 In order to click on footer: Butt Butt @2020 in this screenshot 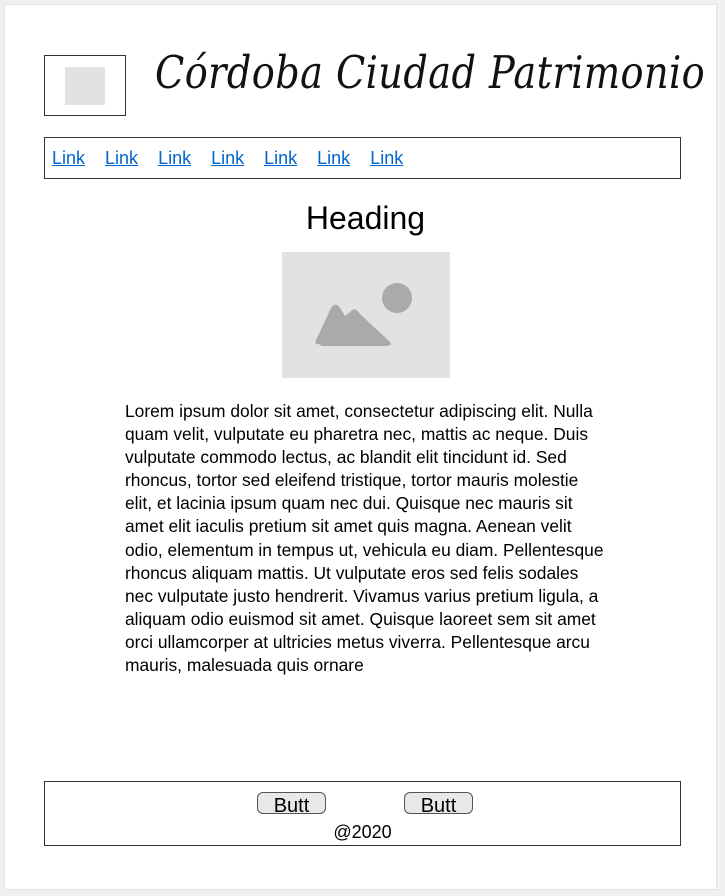, I will do `click(362, 813)`.